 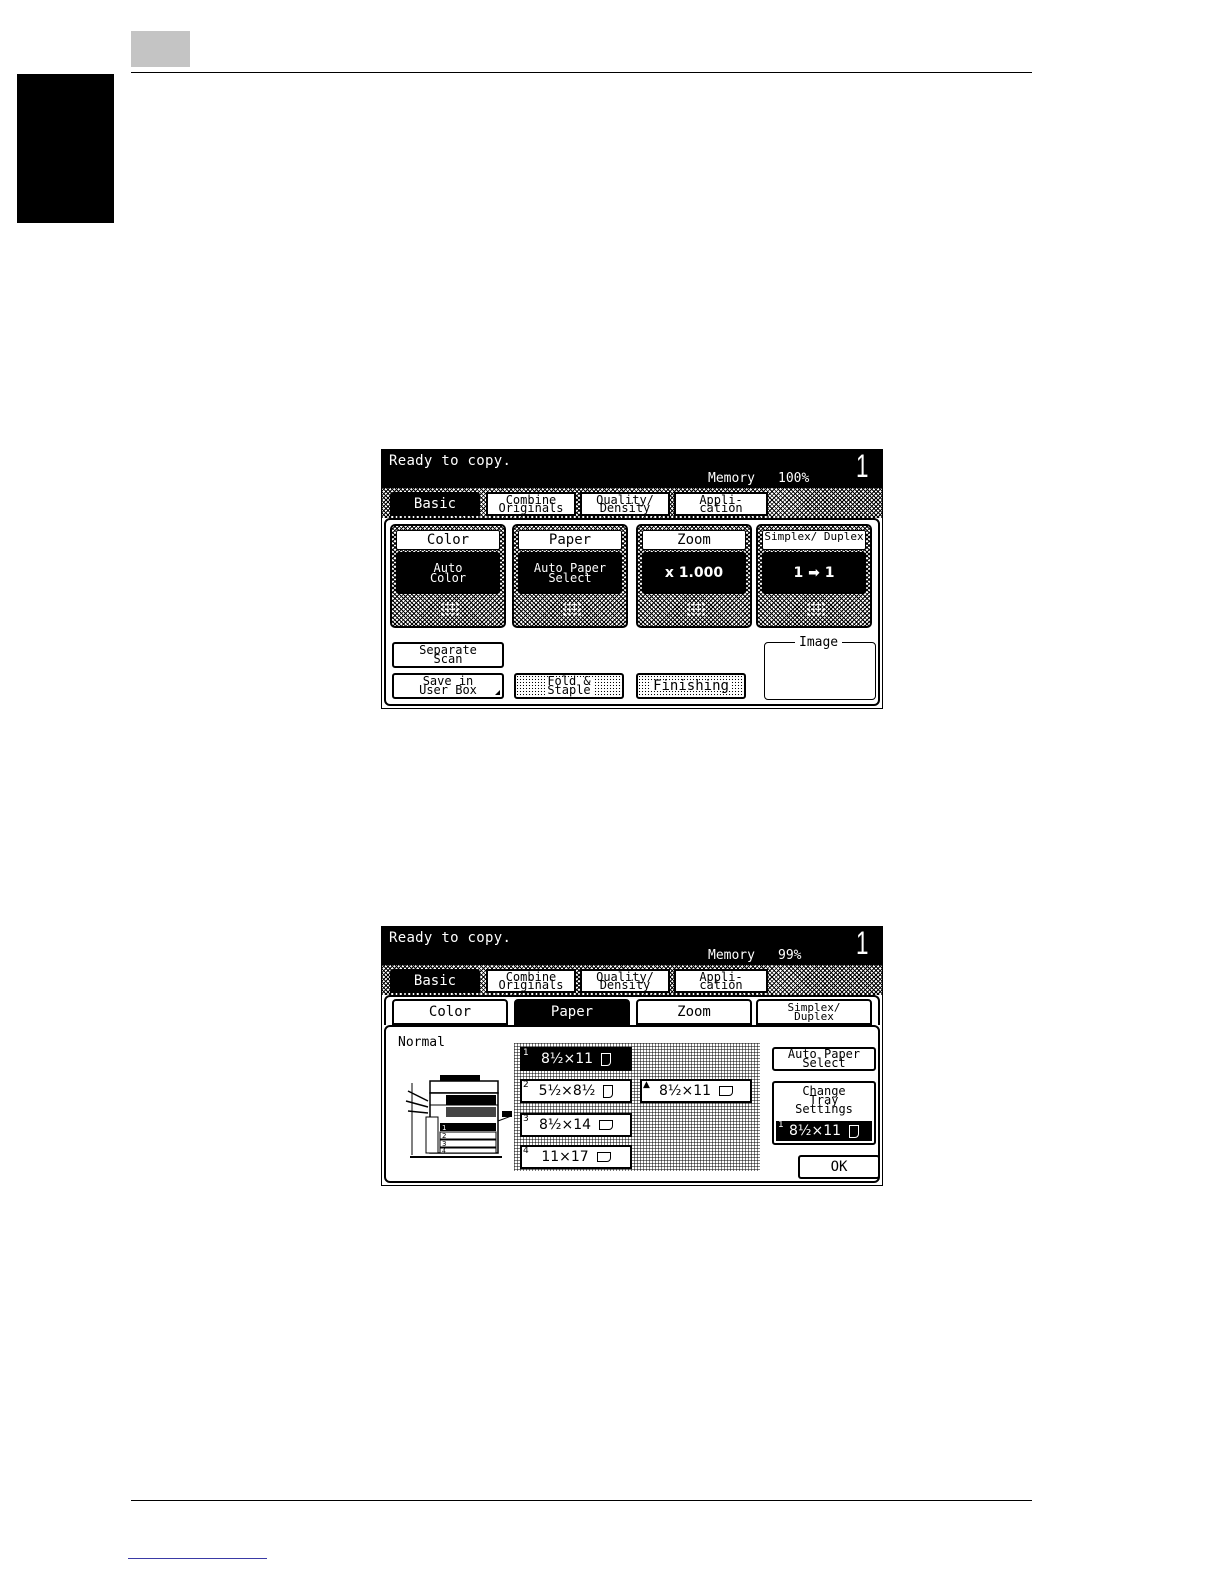 What do you see at coordinates (824, 1100) in the screenshot?
I see `change-tray-settings-label: Change Tray Settings` at bounding box center [824, 1100].